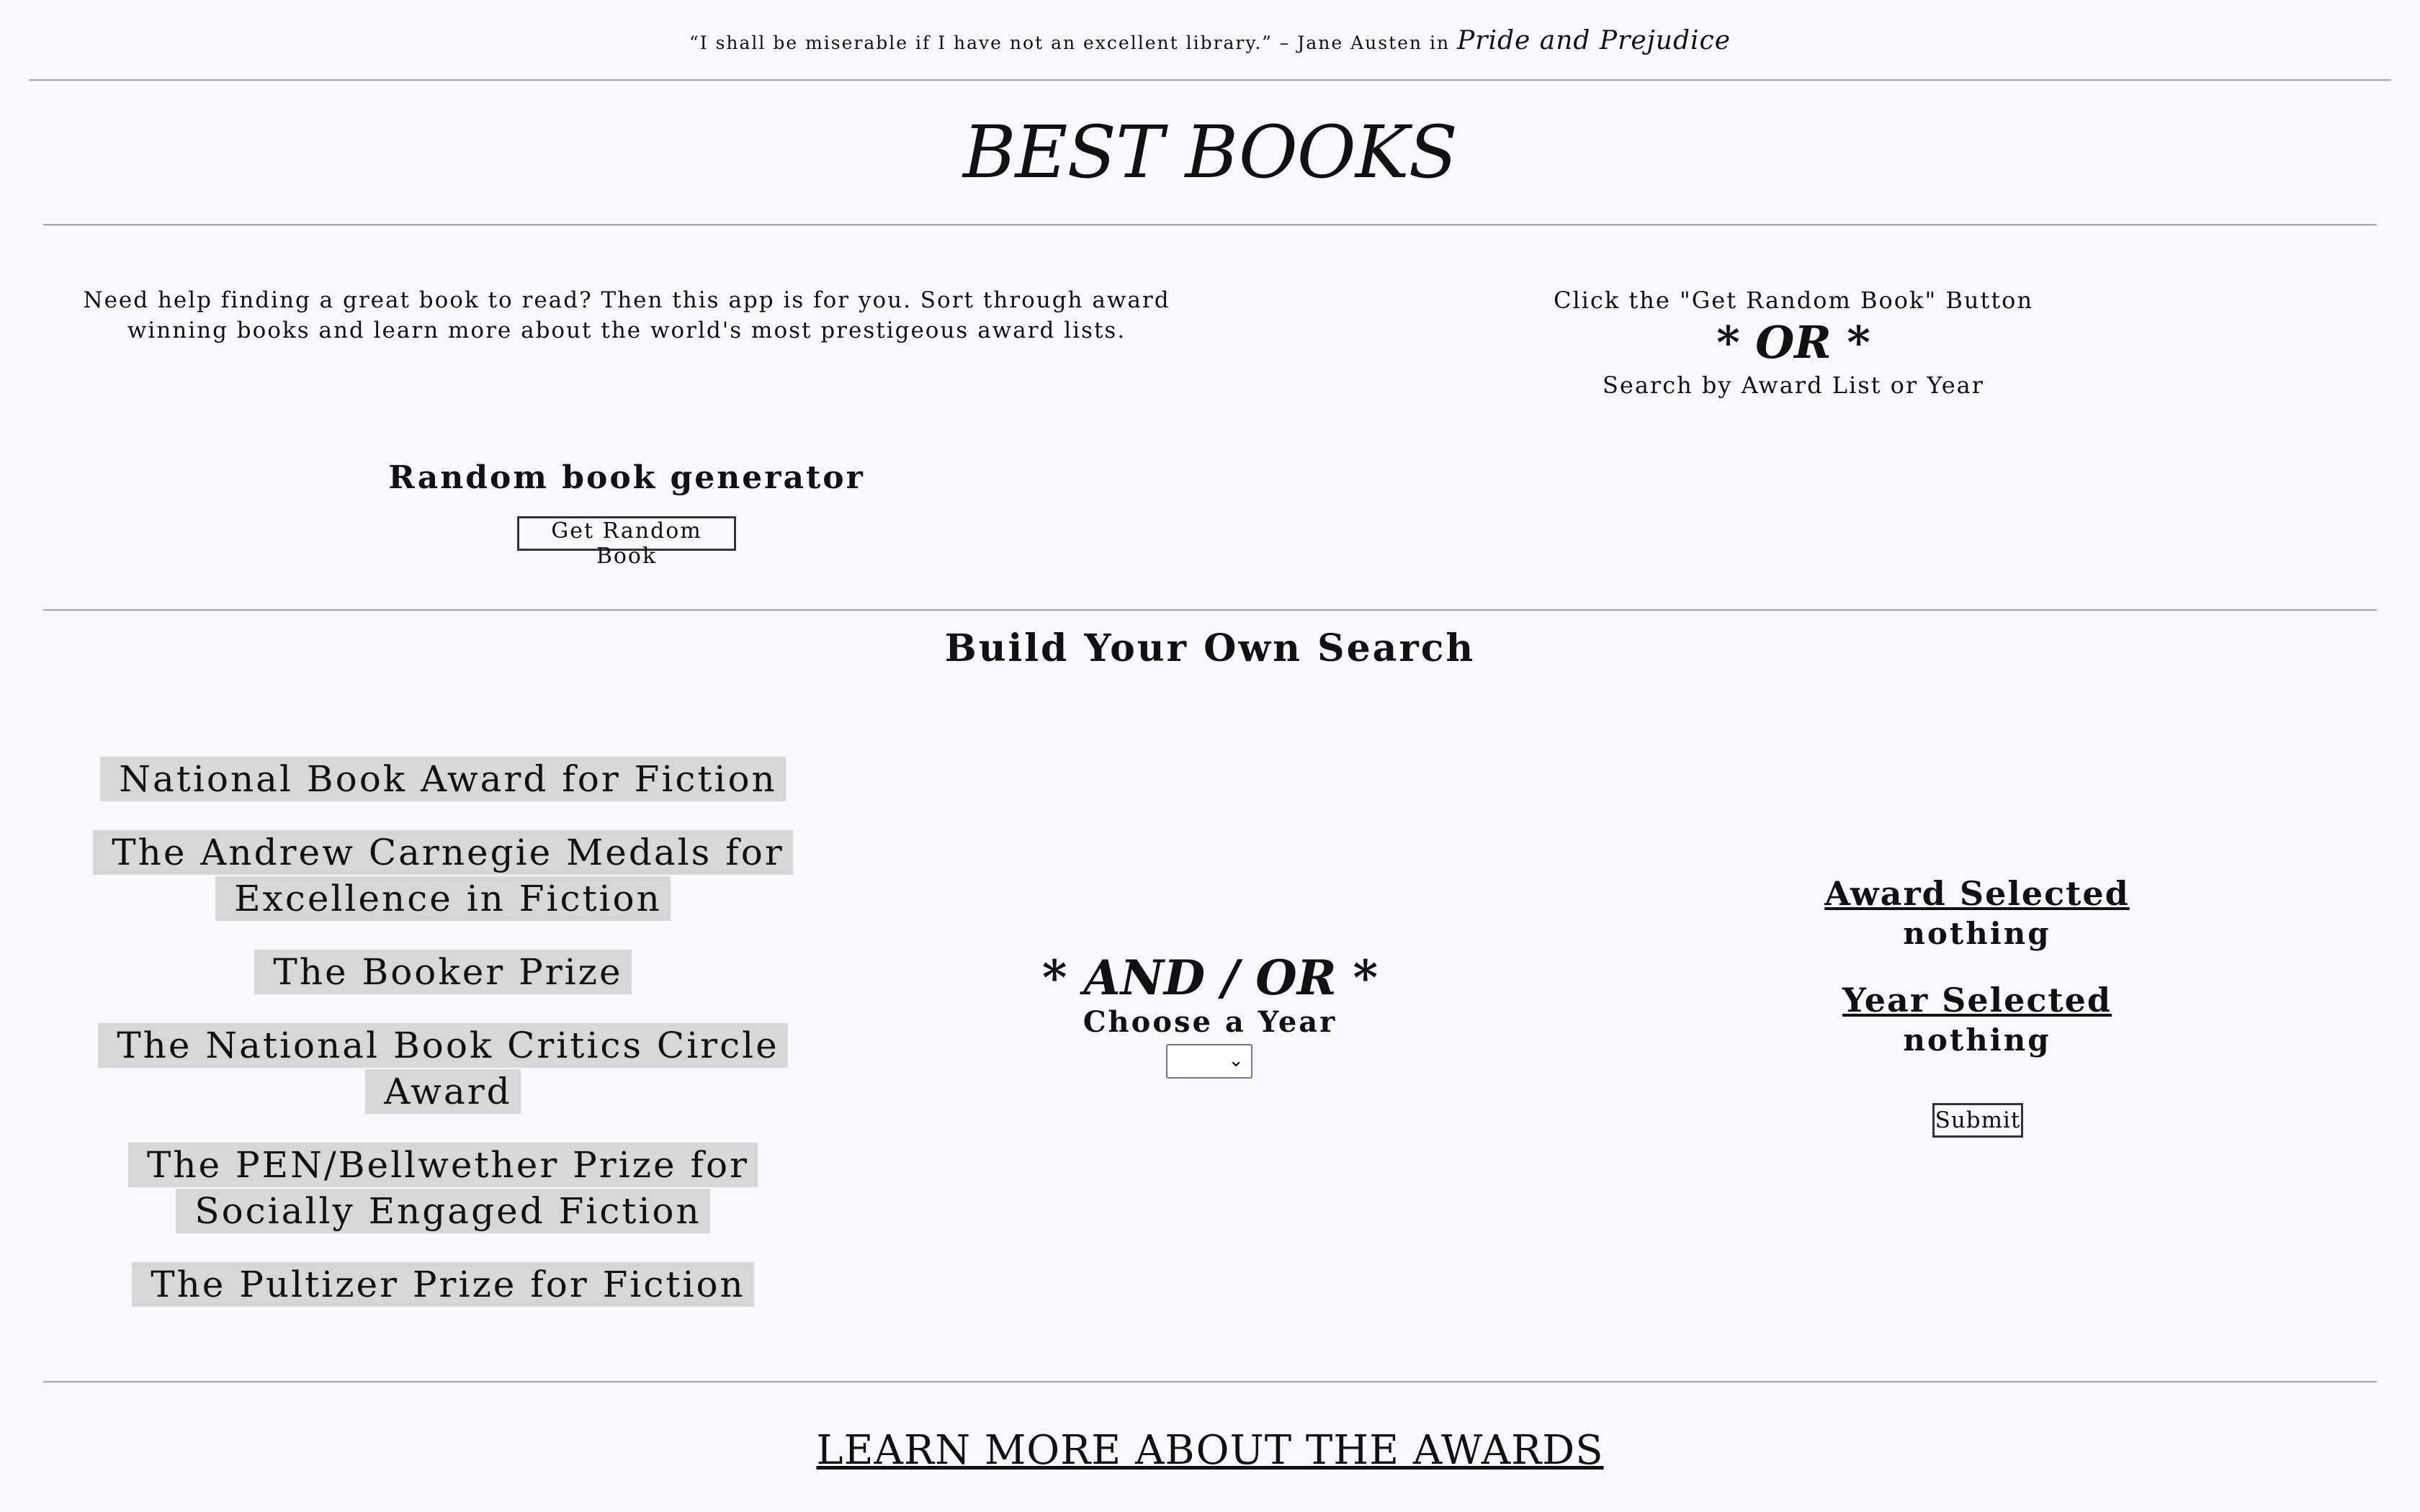 The image size is (2420, 1512). What do you see at coordinates (1210, 1450) in the screenshot?
I see `learn-more-link: LEARN MORE ABOUT THE AWARDS` at bounding box center [1210, 1450].